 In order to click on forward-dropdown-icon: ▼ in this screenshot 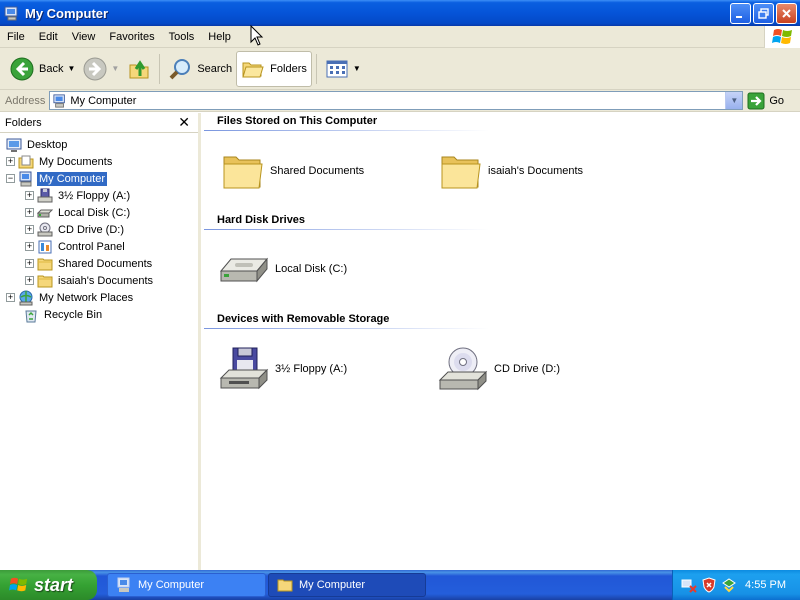, I will do `click(115, 68)`.